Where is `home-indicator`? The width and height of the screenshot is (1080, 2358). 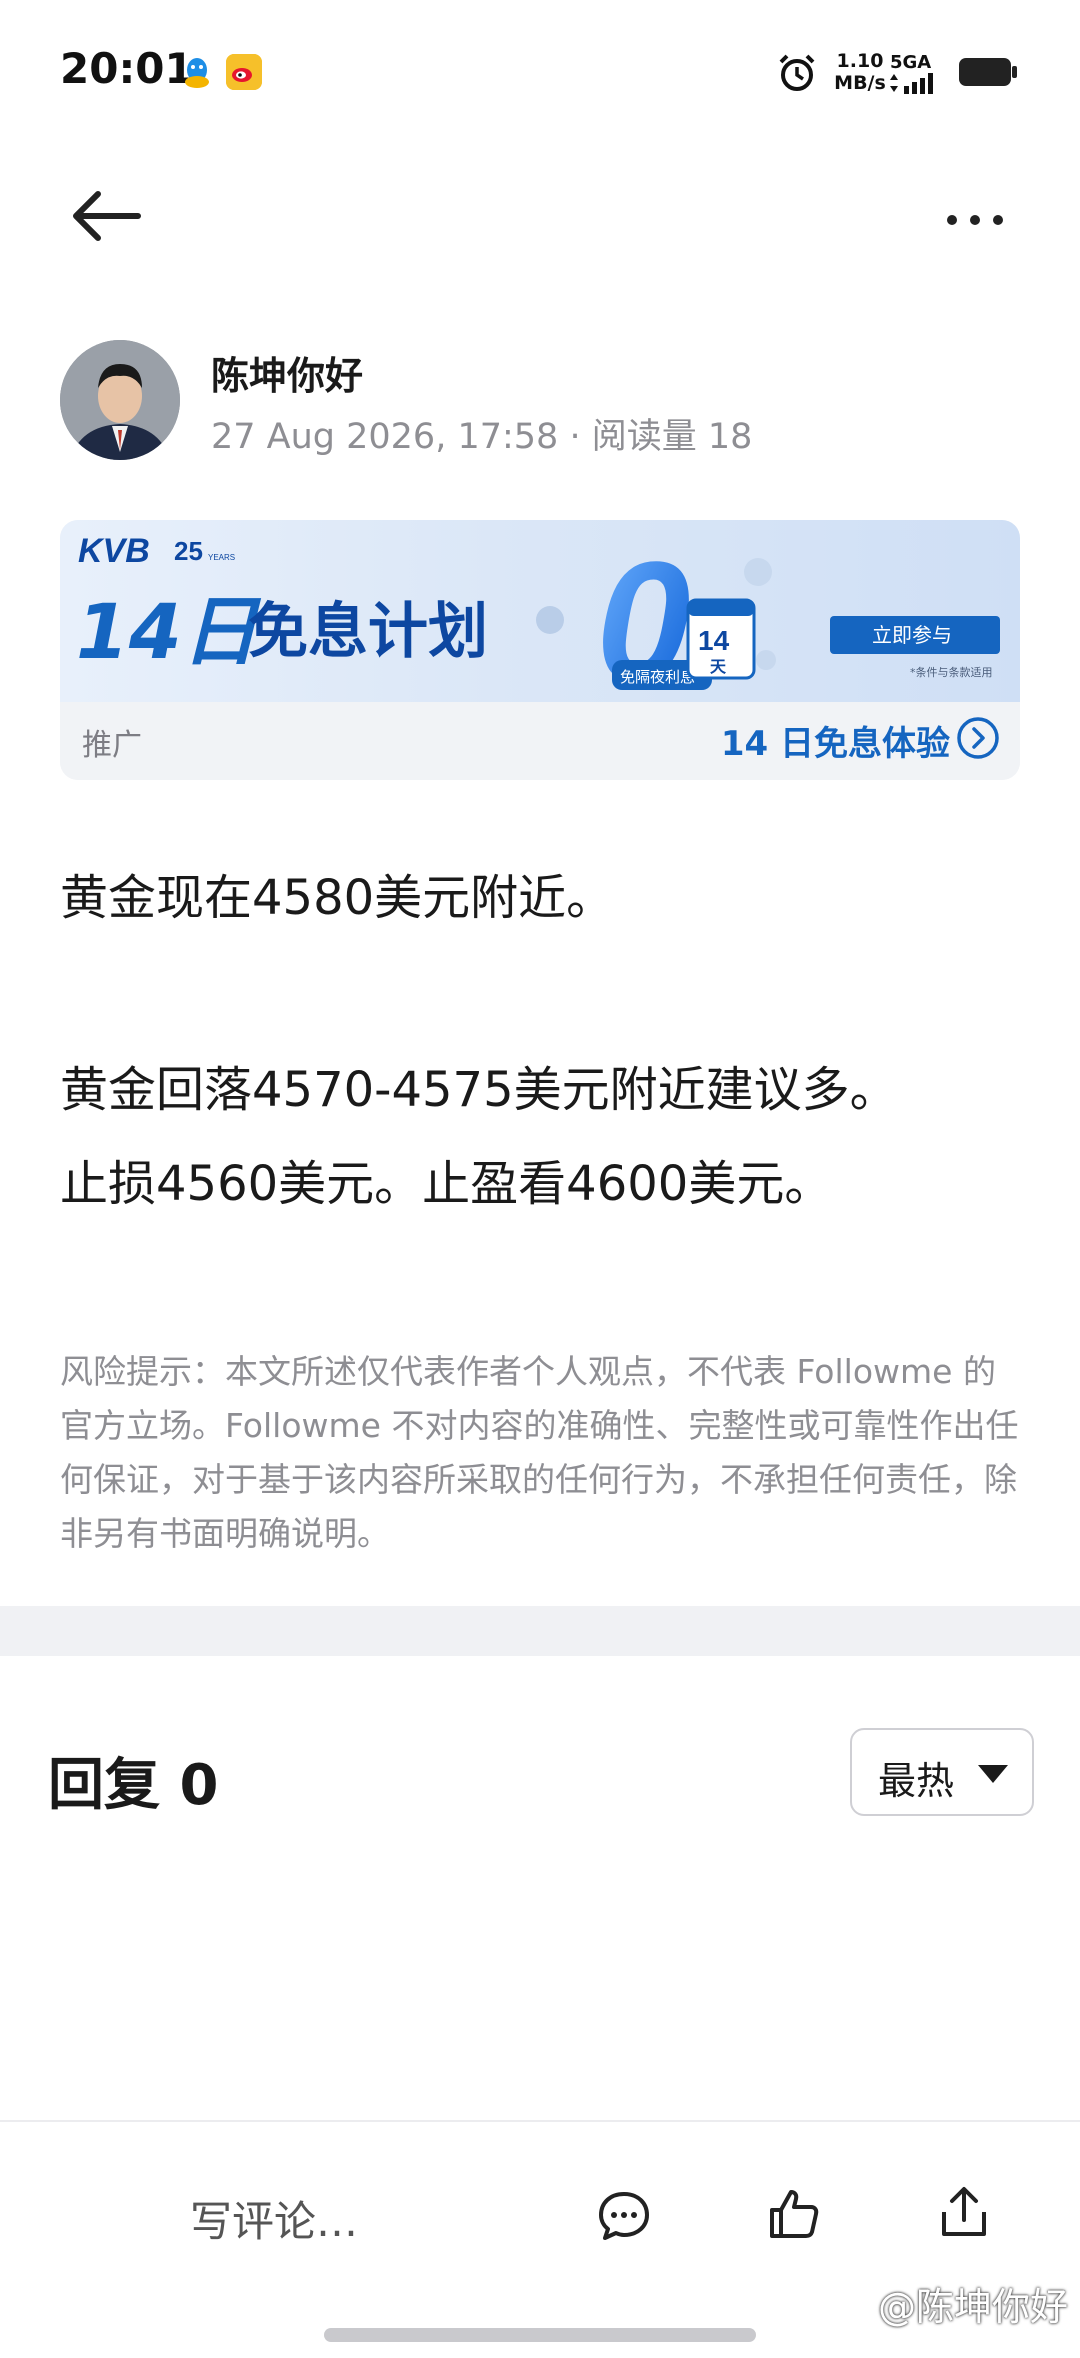 home-indicator is located at coordinates (540, 2335).